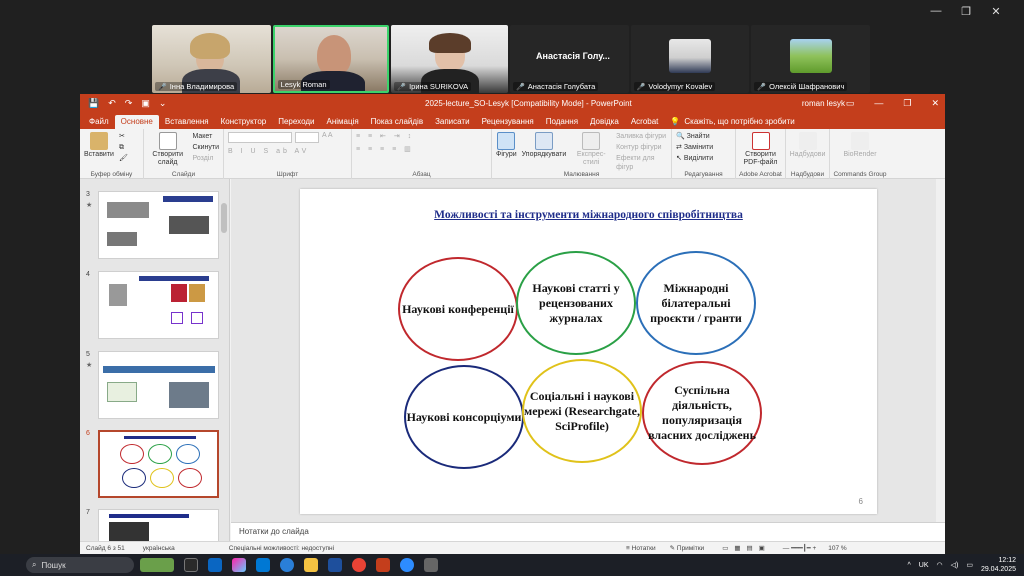 Image resolution: width=1024 pixels, height=576 pixels. What do you see at coordinates (732, 123) in the screenshot?
I see `tell-me-box: 💡 Скажіть, що потрібно зробити` at bounding box center [732, 123].